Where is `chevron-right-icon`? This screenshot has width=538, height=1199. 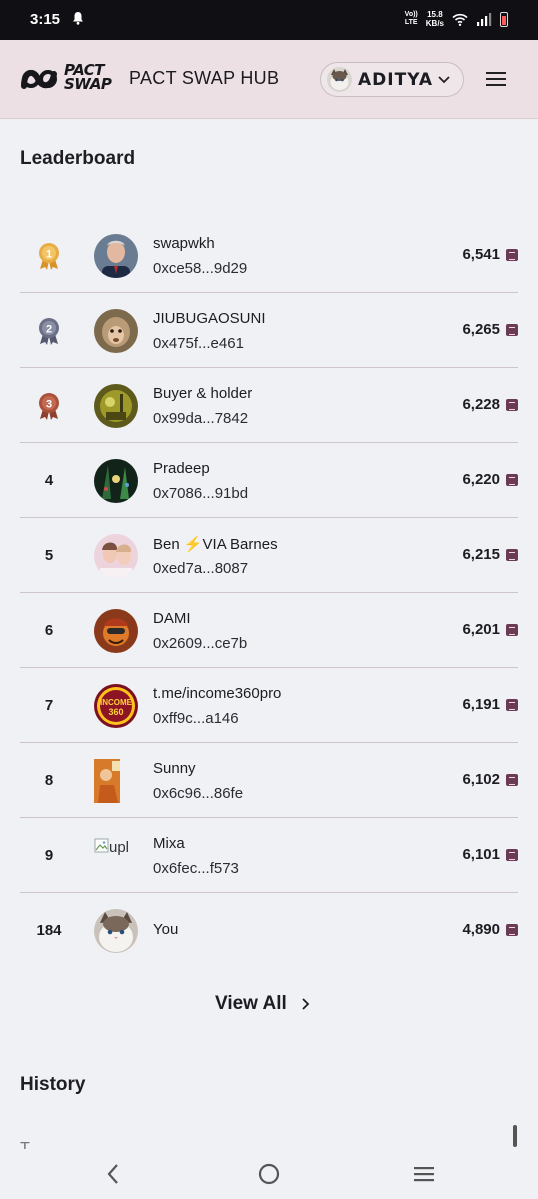 chevron-right-icon is located at coordinates (306, 1004).